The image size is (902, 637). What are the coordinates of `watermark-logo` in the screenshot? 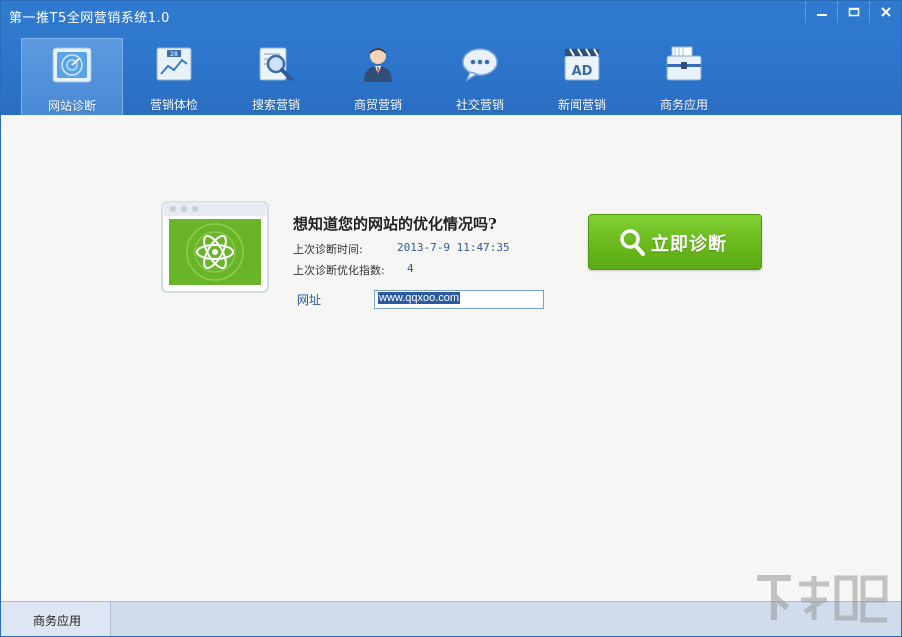 It's located at (822, 599).